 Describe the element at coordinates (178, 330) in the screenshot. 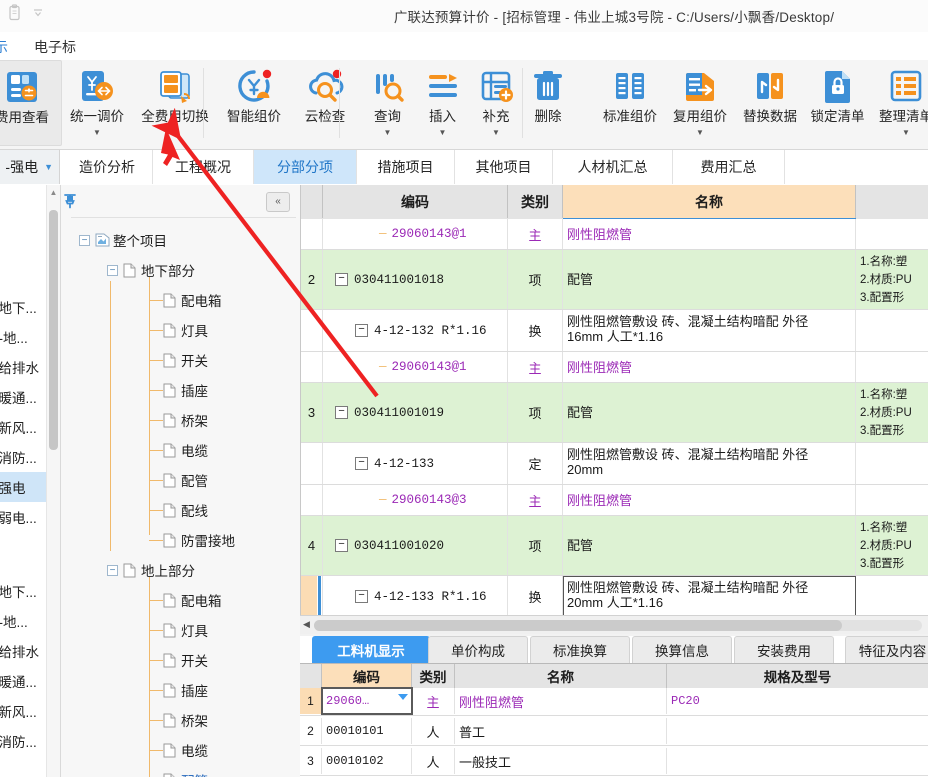

I see `tree-node-3: 灯具` at that location.